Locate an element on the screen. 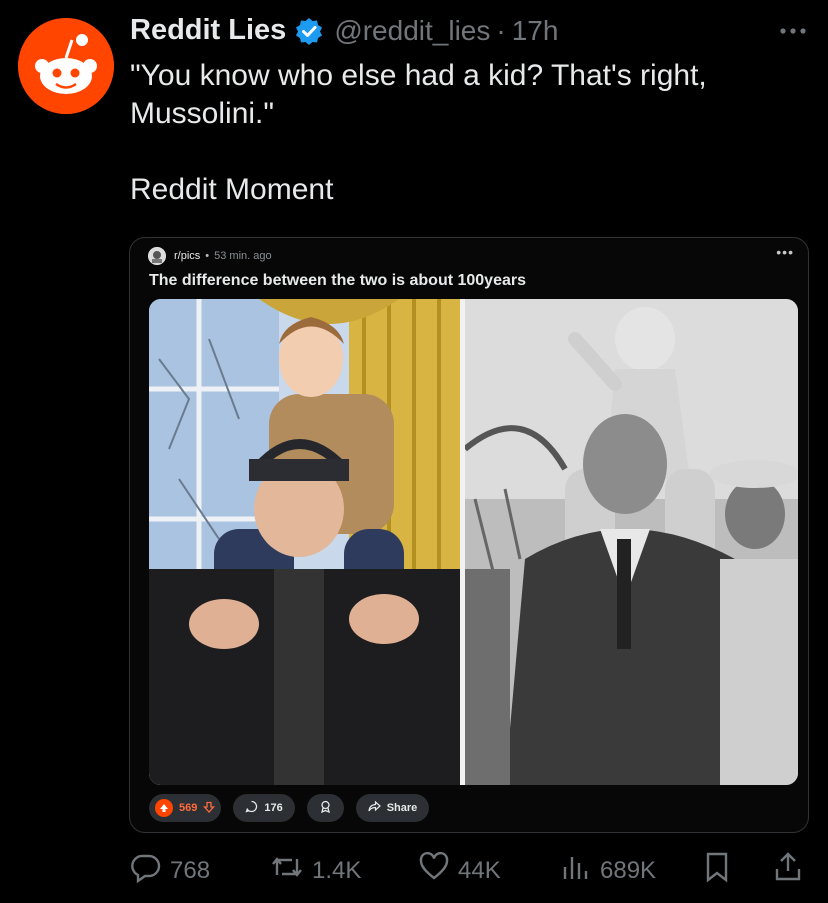 The image size is (828, 903). vote-pill: 569 is located at coordinates (185, 808).